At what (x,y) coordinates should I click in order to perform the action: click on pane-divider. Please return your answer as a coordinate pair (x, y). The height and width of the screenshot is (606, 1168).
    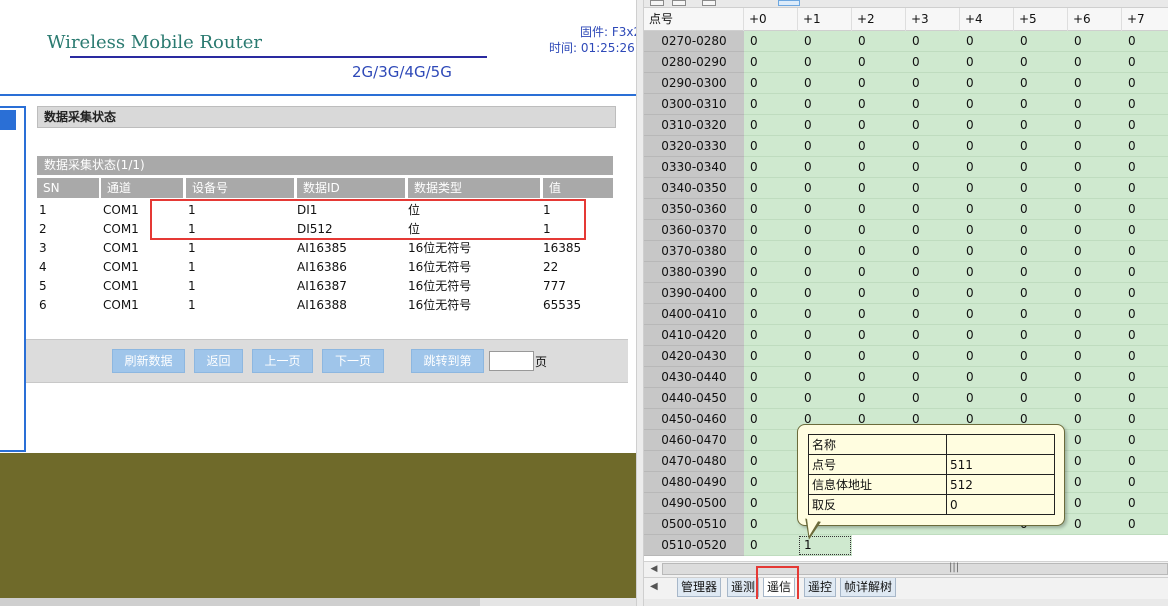
    Looking at the image, I should click on (640, 303).